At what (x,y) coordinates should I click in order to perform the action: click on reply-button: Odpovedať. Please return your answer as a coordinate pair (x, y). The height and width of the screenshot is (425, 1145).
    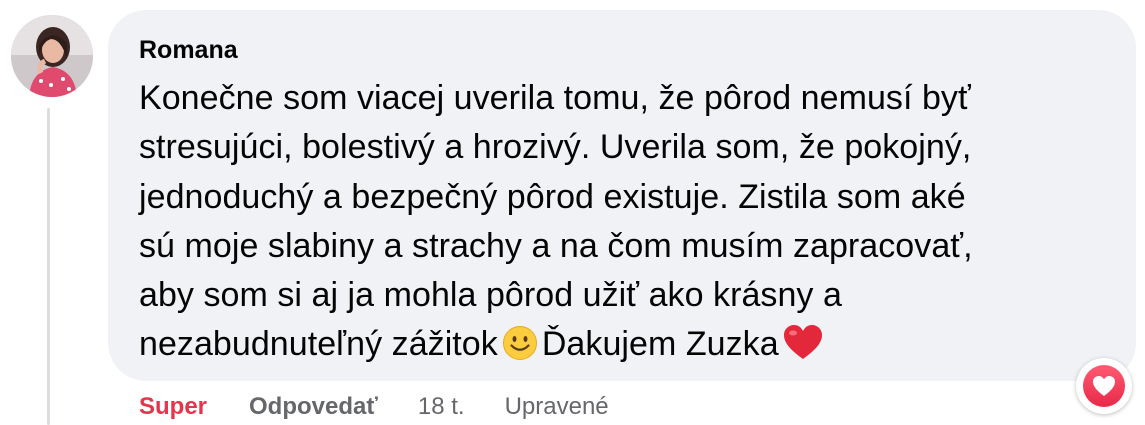
    Looking at the image, I should click on (313, 407).